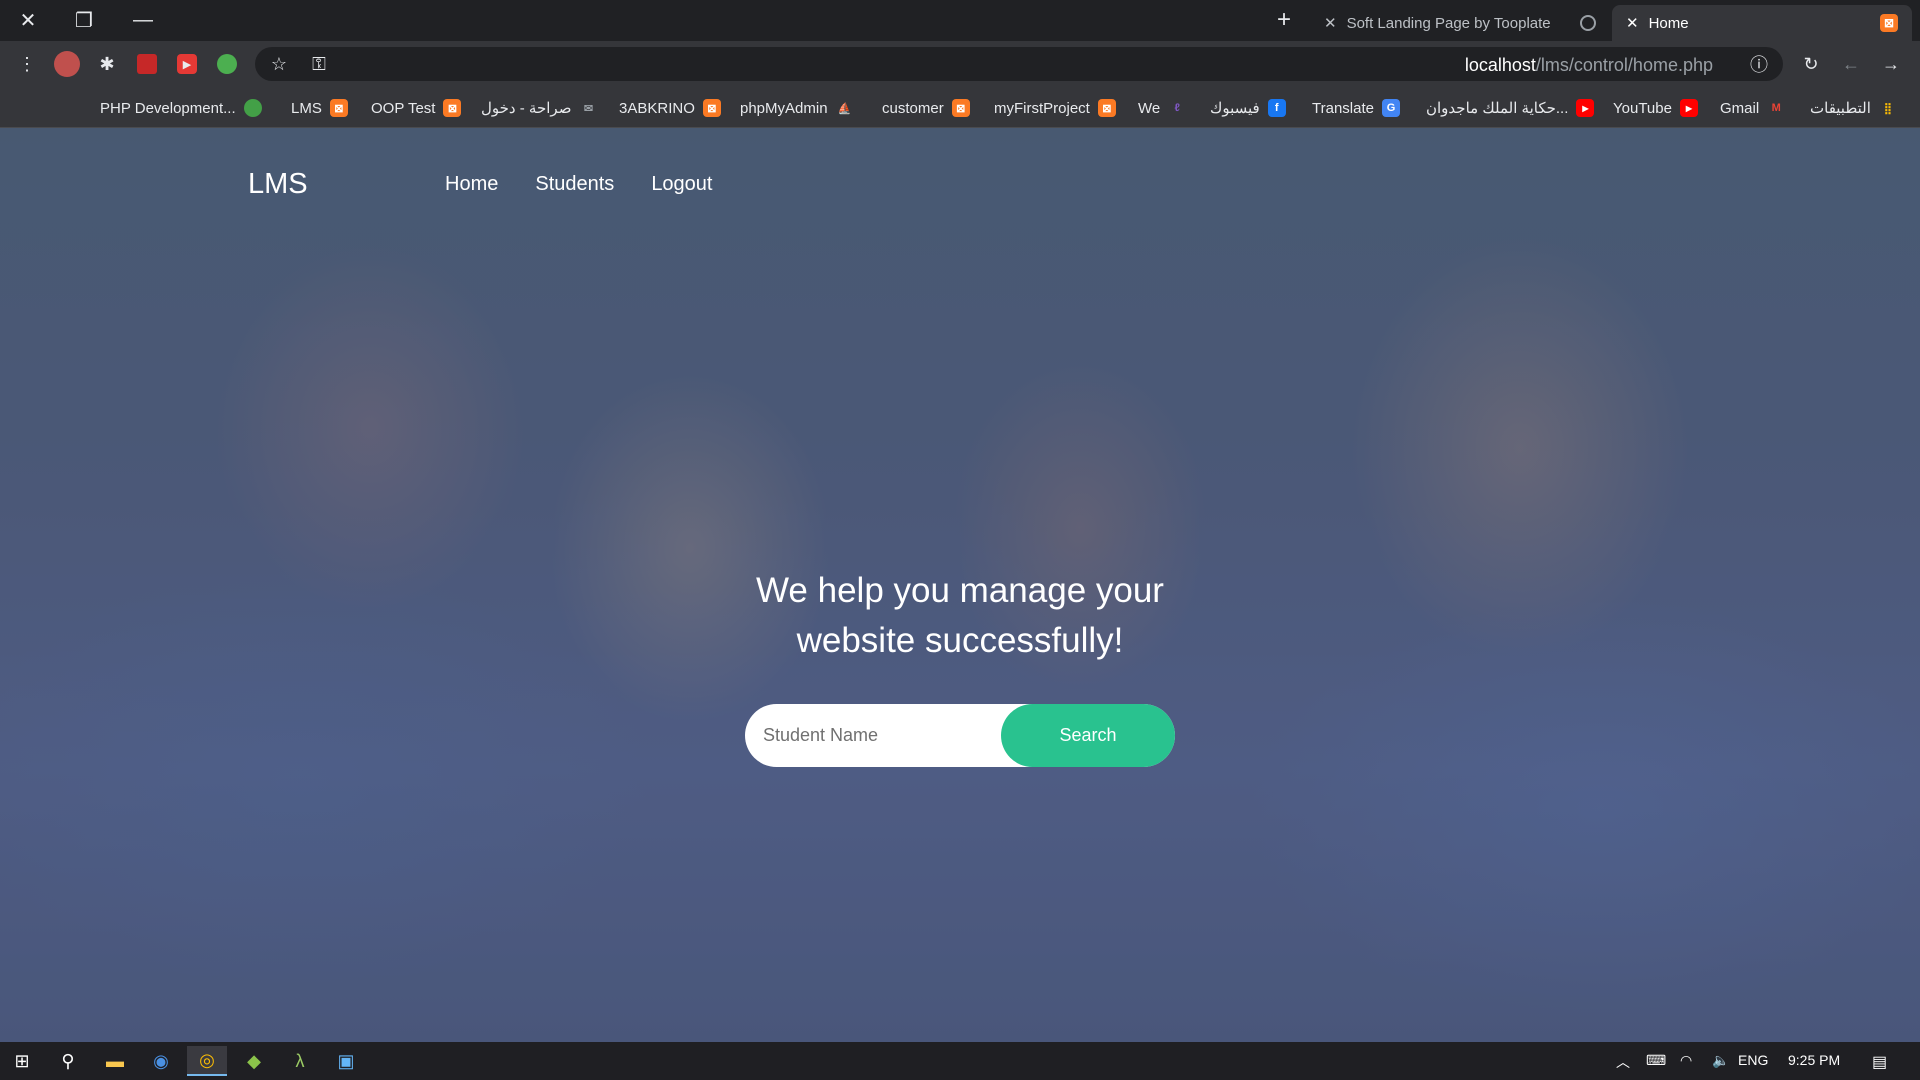  Describe the element at coordinates (68, 1061) in the screenshot. I see `search-icon: ⚲` at that location.